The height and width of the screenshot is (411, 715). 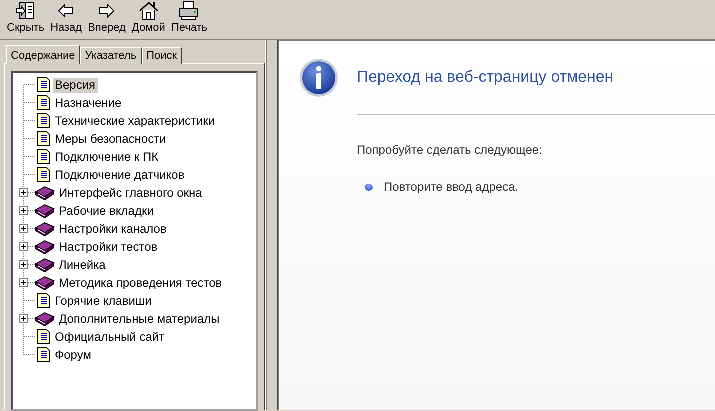 I want to click on hide-button: Скрыть, so click(x=26, y=18).